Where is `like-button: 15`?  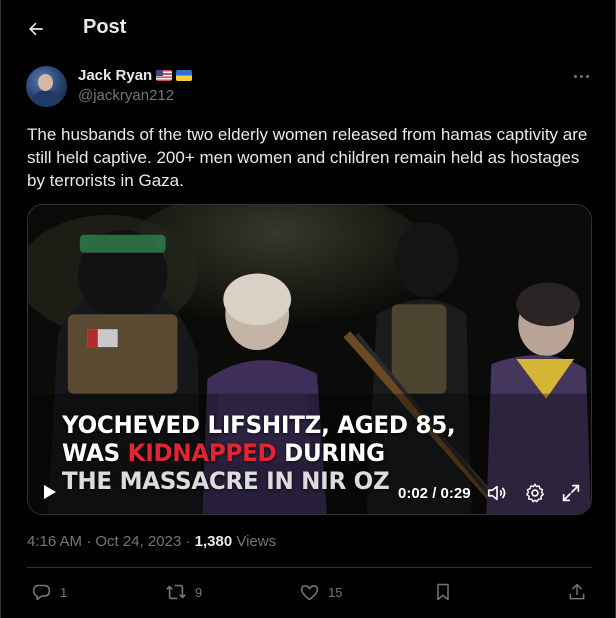
like-button: 15 is located at coordinates (320, 592).